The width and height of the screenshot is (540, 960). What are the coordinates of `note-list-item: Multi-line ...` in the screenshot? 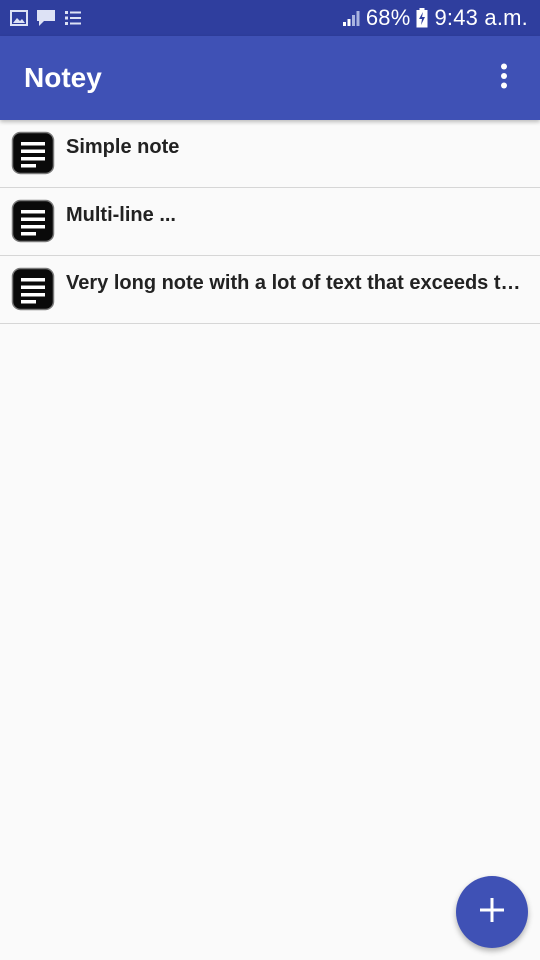 It's located at (270, 222).